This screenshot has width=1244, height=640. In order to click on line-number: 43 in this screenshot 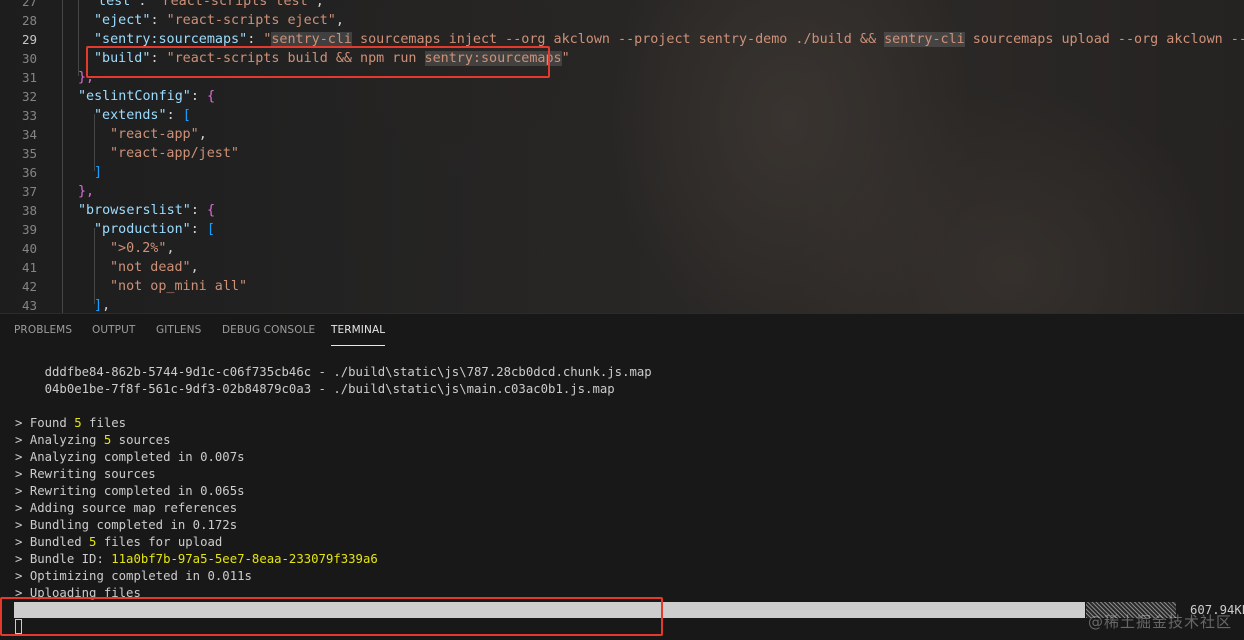, I will do `click(29, 305)`.